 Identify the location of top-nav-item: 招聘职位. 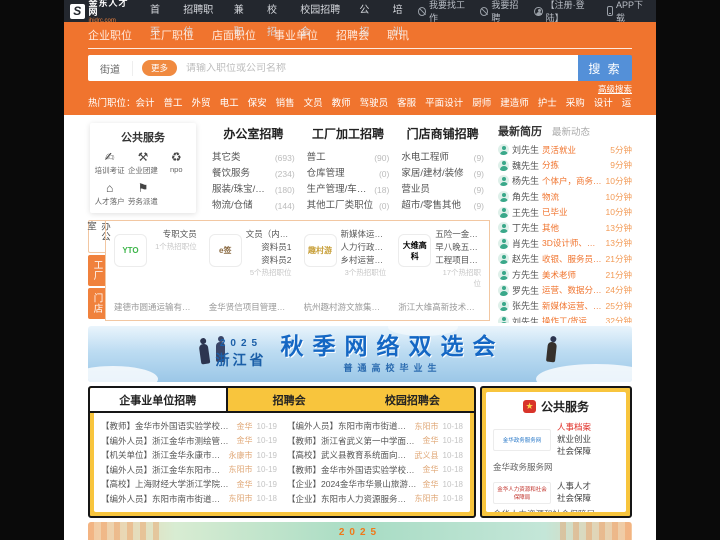
(200, 19).